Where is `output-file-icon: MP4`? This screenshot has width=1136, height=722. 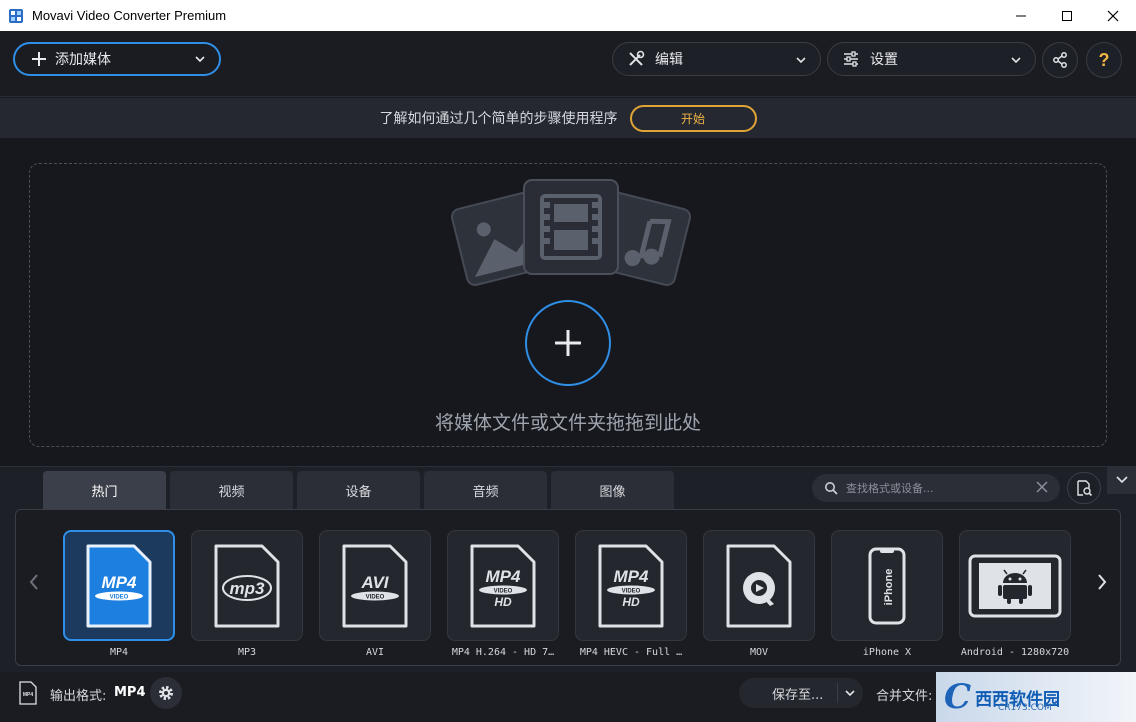
output-file-icon: MP4 is located at coordinates (28, 693).